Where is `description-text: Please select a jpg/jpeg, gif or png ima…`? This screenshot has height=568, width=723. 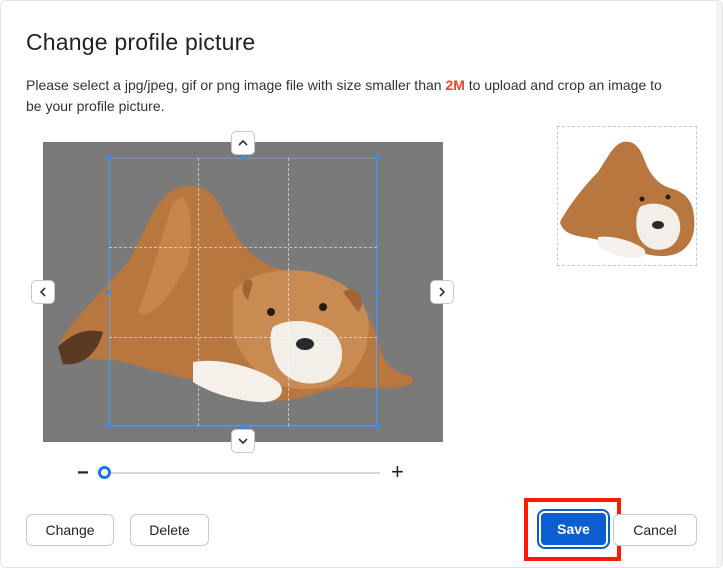 description-text: Please select a jpg/jpeg, gif or png ima… is located at coordinates (236, 85).